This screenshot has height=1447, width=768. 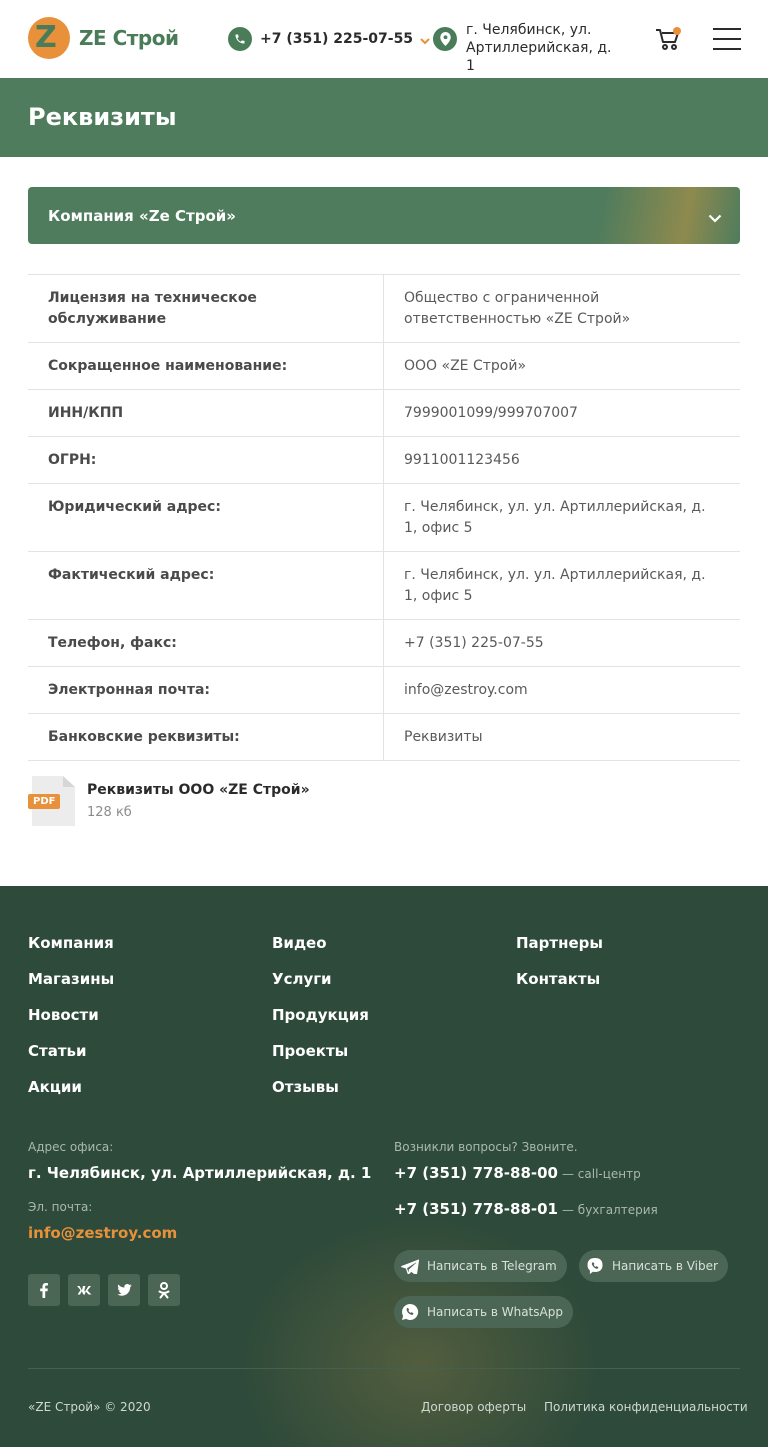 I want to click on office-address: г. Челябинск, ул. Артиллерийская, д. 1, so click(x=200, y=1173).